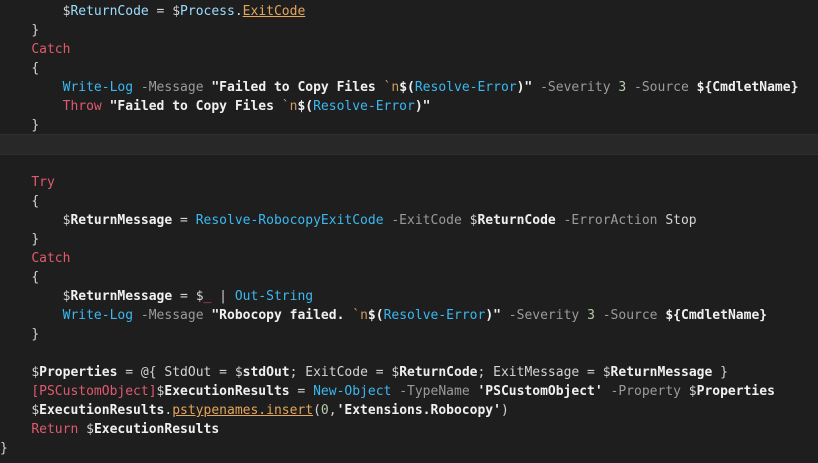 This screenshot has width=818, height=463. Describe the element at coordinates (274, 296) in the screenshot. I see `code-token: Out-String` at that location.